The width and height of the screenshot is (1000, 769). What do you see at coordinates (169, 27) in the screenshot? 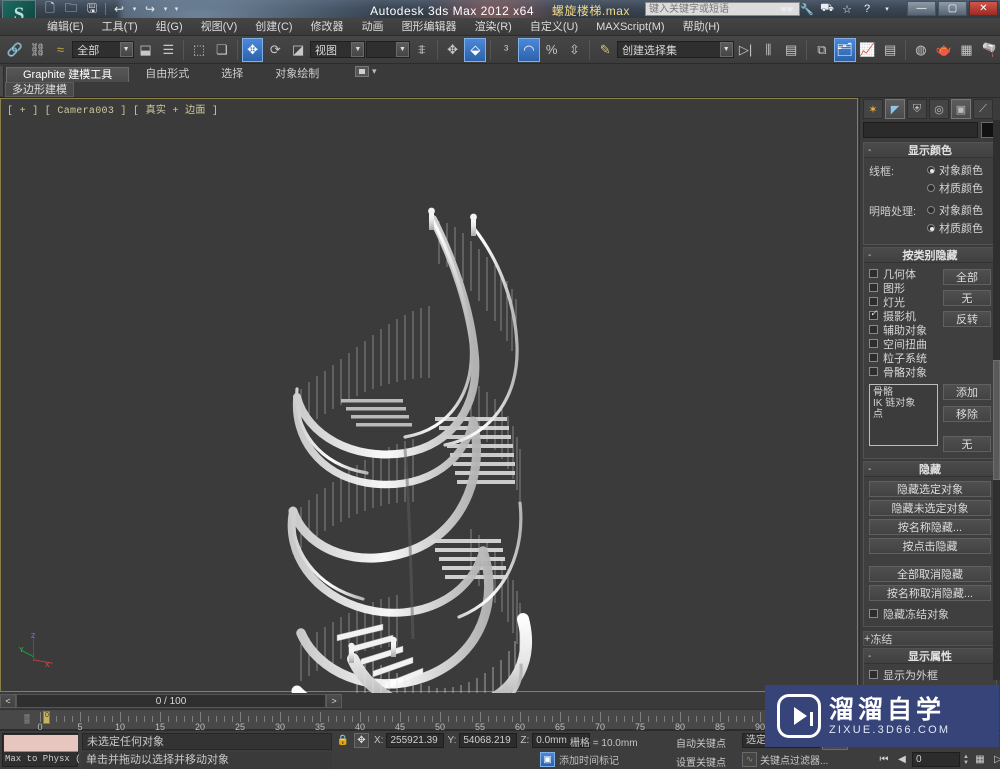
I see `menu-item-group: 组(G)` at bounding box center [169, 27].